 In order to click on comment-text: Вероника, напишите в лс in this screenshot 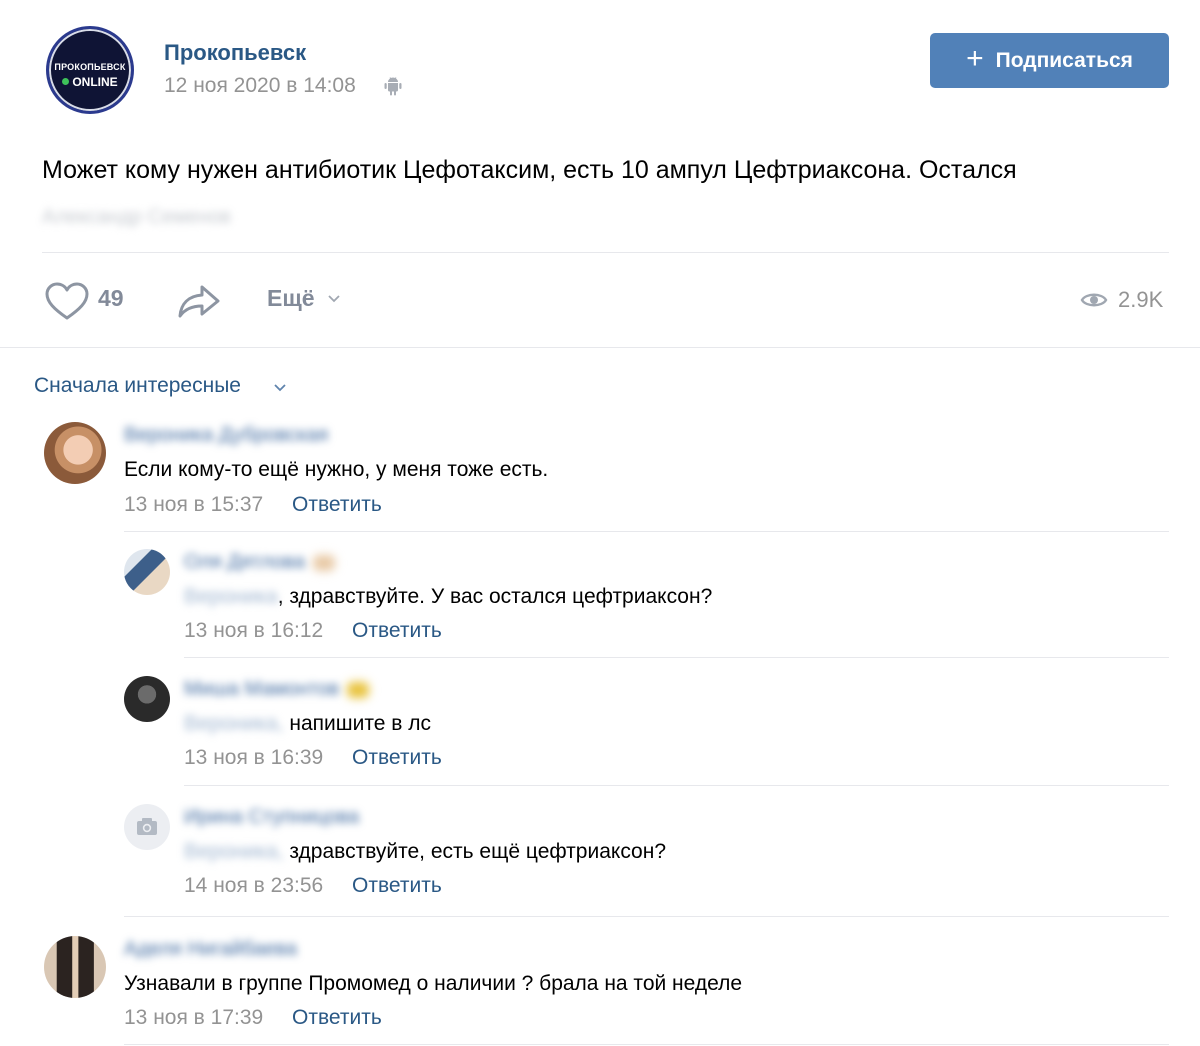, I will do `click(307, 724)`.